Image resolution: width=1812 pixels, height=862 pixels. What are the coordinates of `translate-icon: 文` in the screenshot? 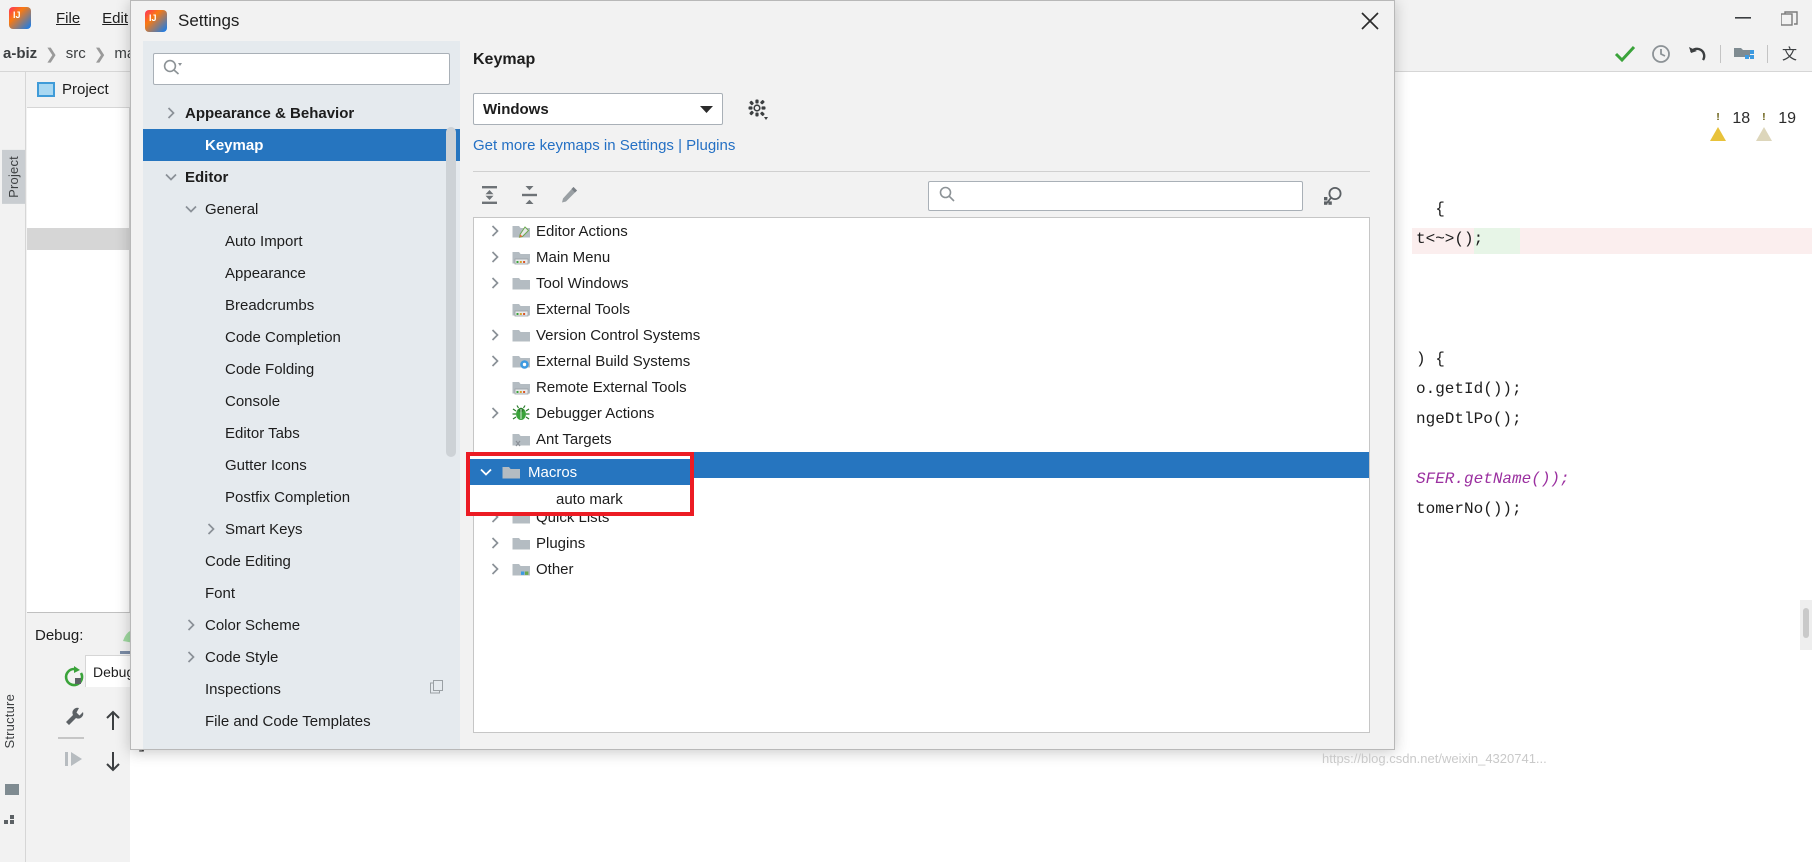 It's located at (1791, 54).